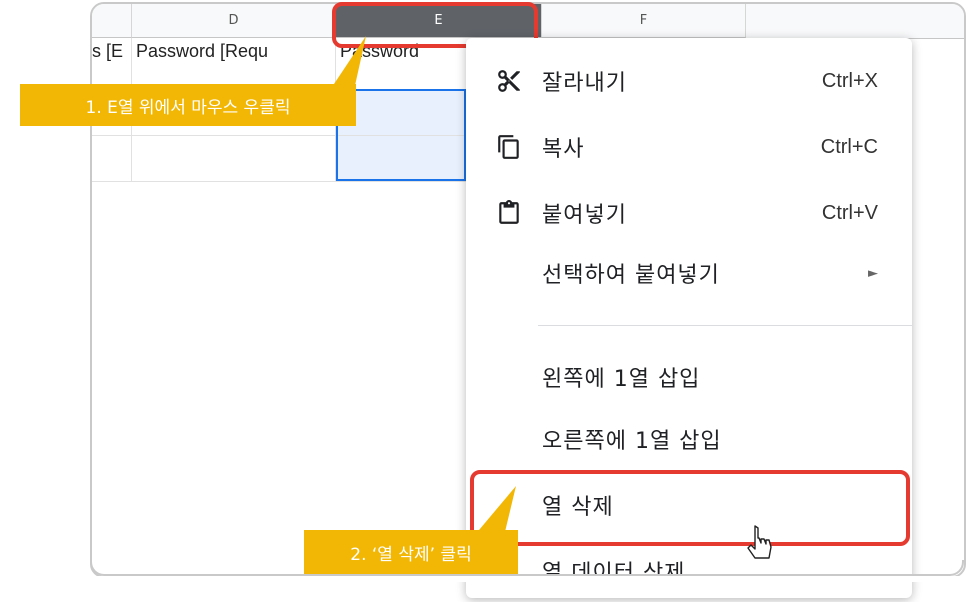 The height and width of the screenshot is (602, 974). Describe the element at coordinates (509, 213) in the screenshot. I see `clipboard-icon` at that location.